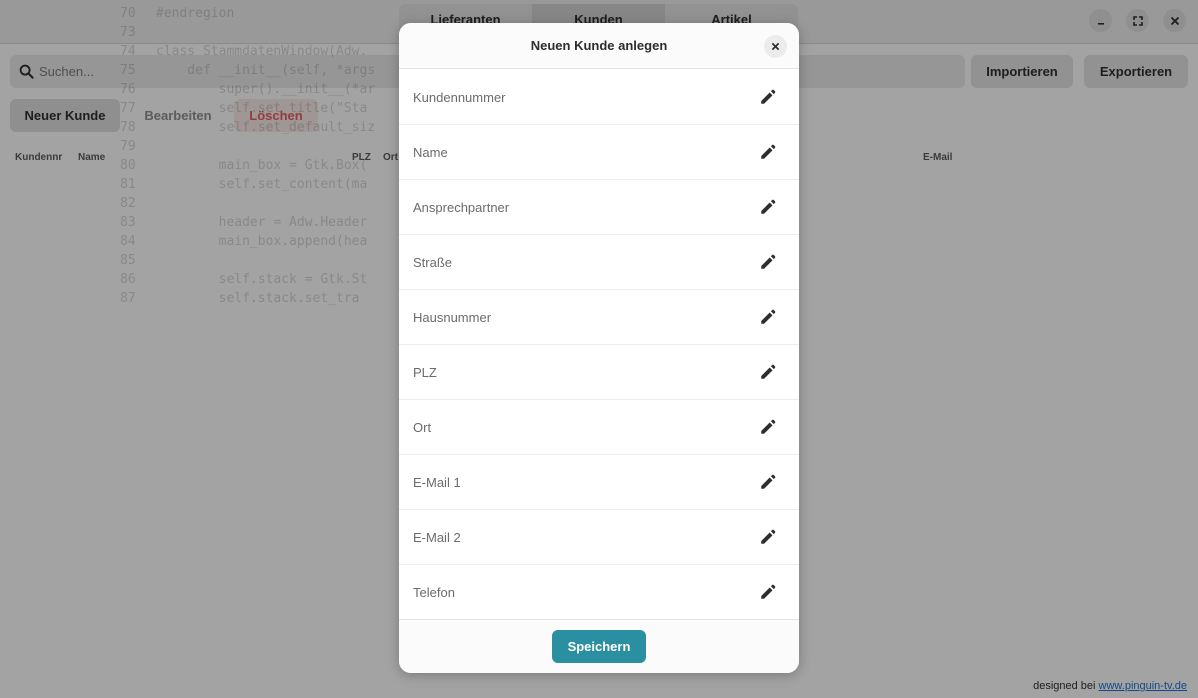  What do you see at coordinates (599, 482) in the screenshot?
I see `entry-row: E-Mail 1` at bounding box center [599, 482].